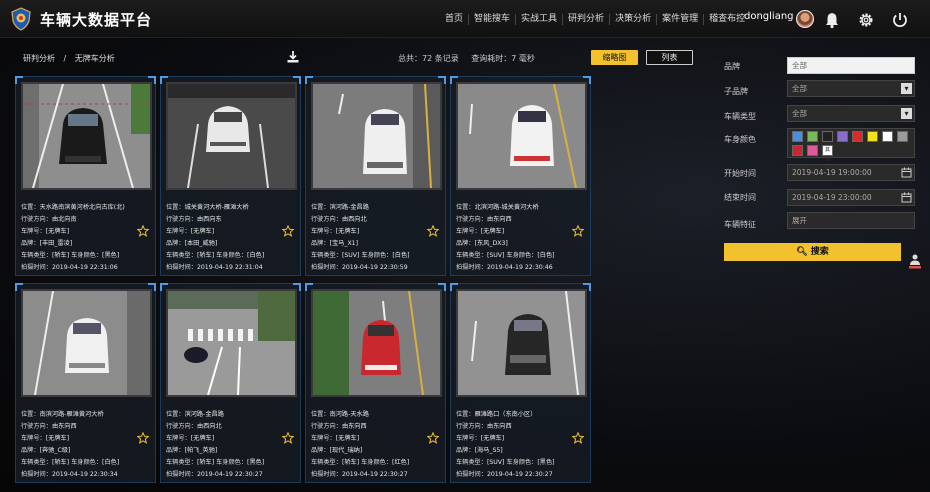  I want to click on color-value: [黑色], so click(546, 462).